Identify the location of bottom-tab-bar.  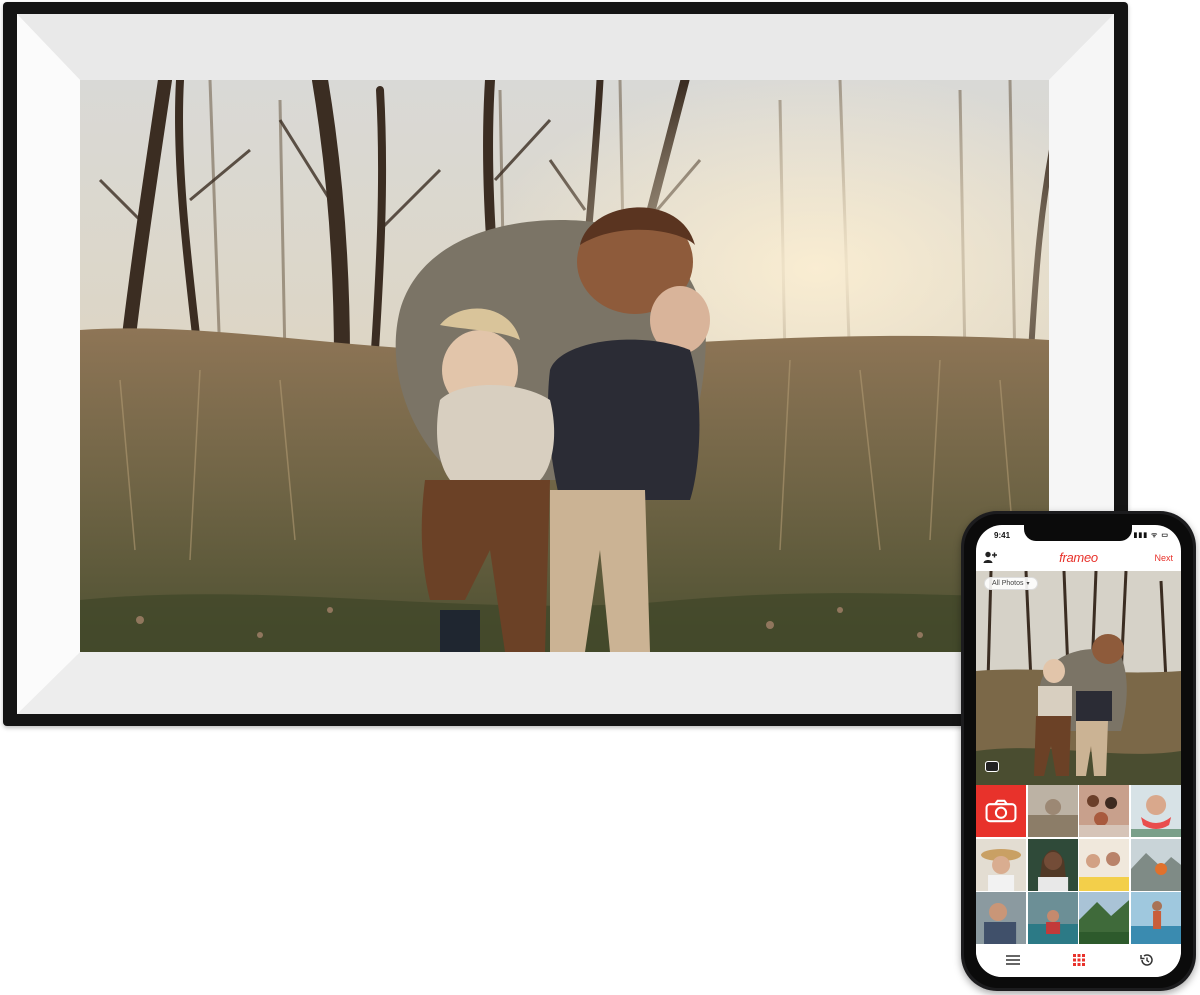
(1078, 961).